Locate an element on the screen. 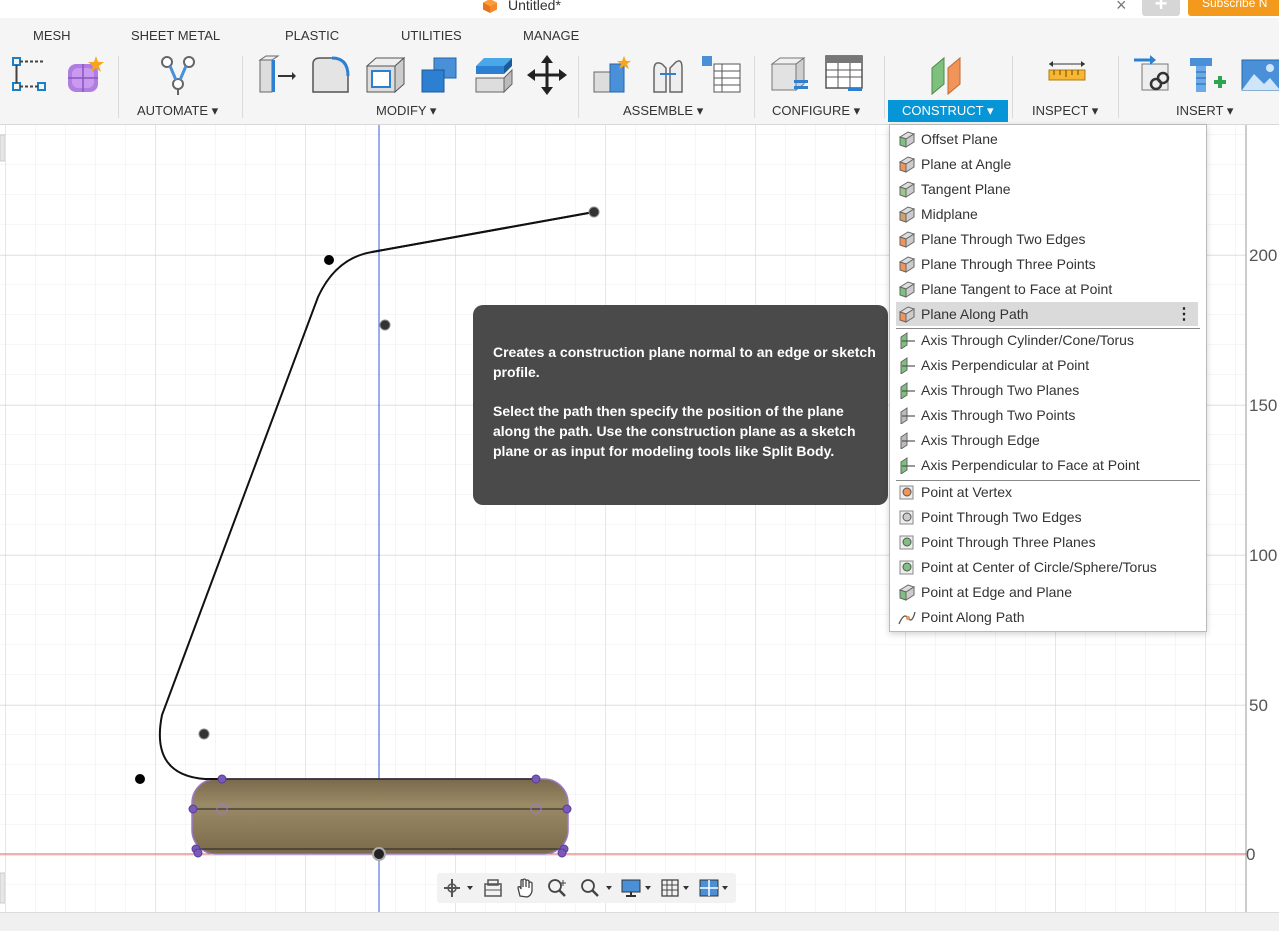 Image resolution: width=1279 pixels, height=931 pixels. point-center-icon is located at coordinates (906, 567).